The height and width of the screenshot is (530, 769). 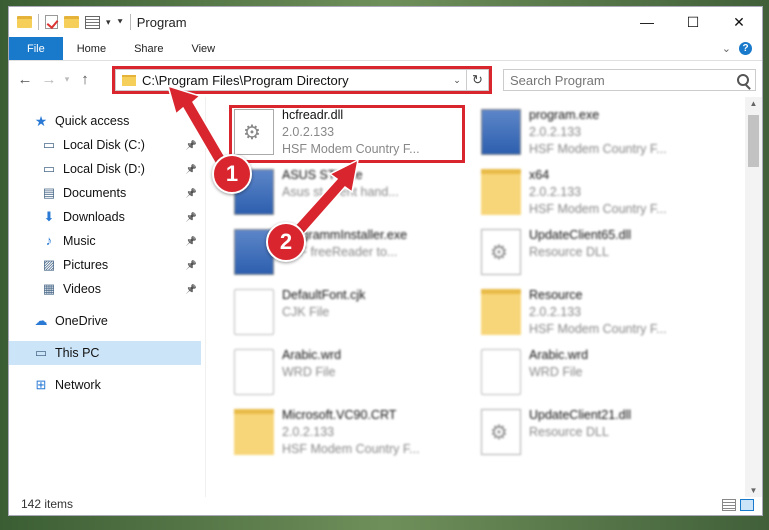 I want to click on file-name: UpdateClient65.dll, so click(x=580, y=235).